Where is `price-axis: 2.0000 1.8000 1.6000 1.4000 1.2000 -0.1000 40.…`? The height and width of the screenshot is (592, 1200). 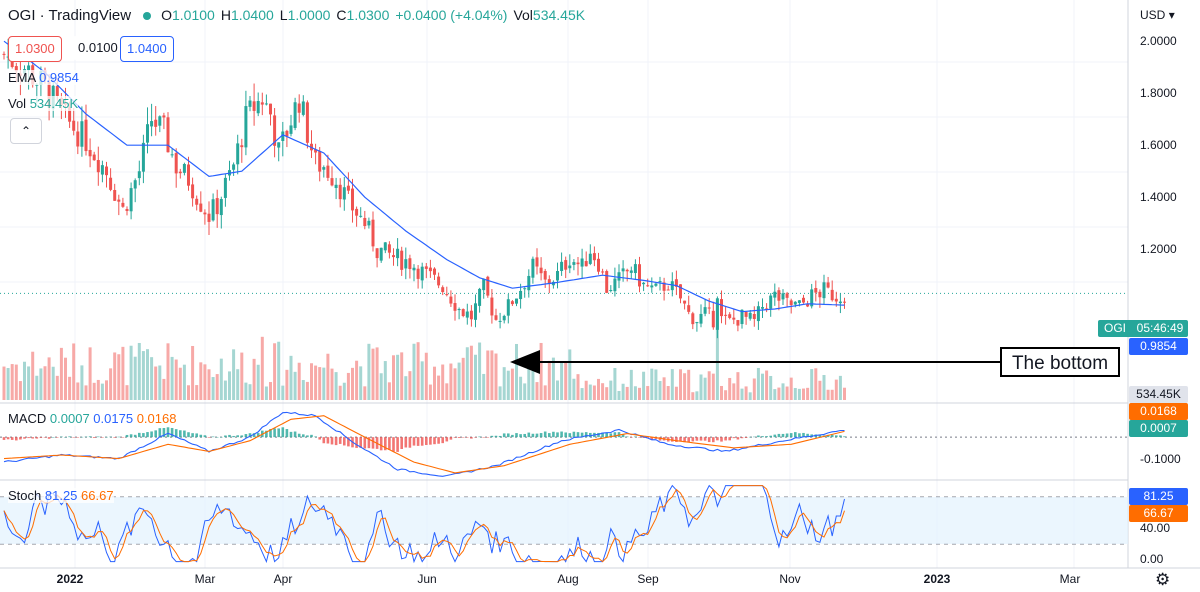
price-axis: 2.0000 1.8000 1.6000 1.4000 1.2000 -0.1000 40.… is located at coordinates (1160, 300).